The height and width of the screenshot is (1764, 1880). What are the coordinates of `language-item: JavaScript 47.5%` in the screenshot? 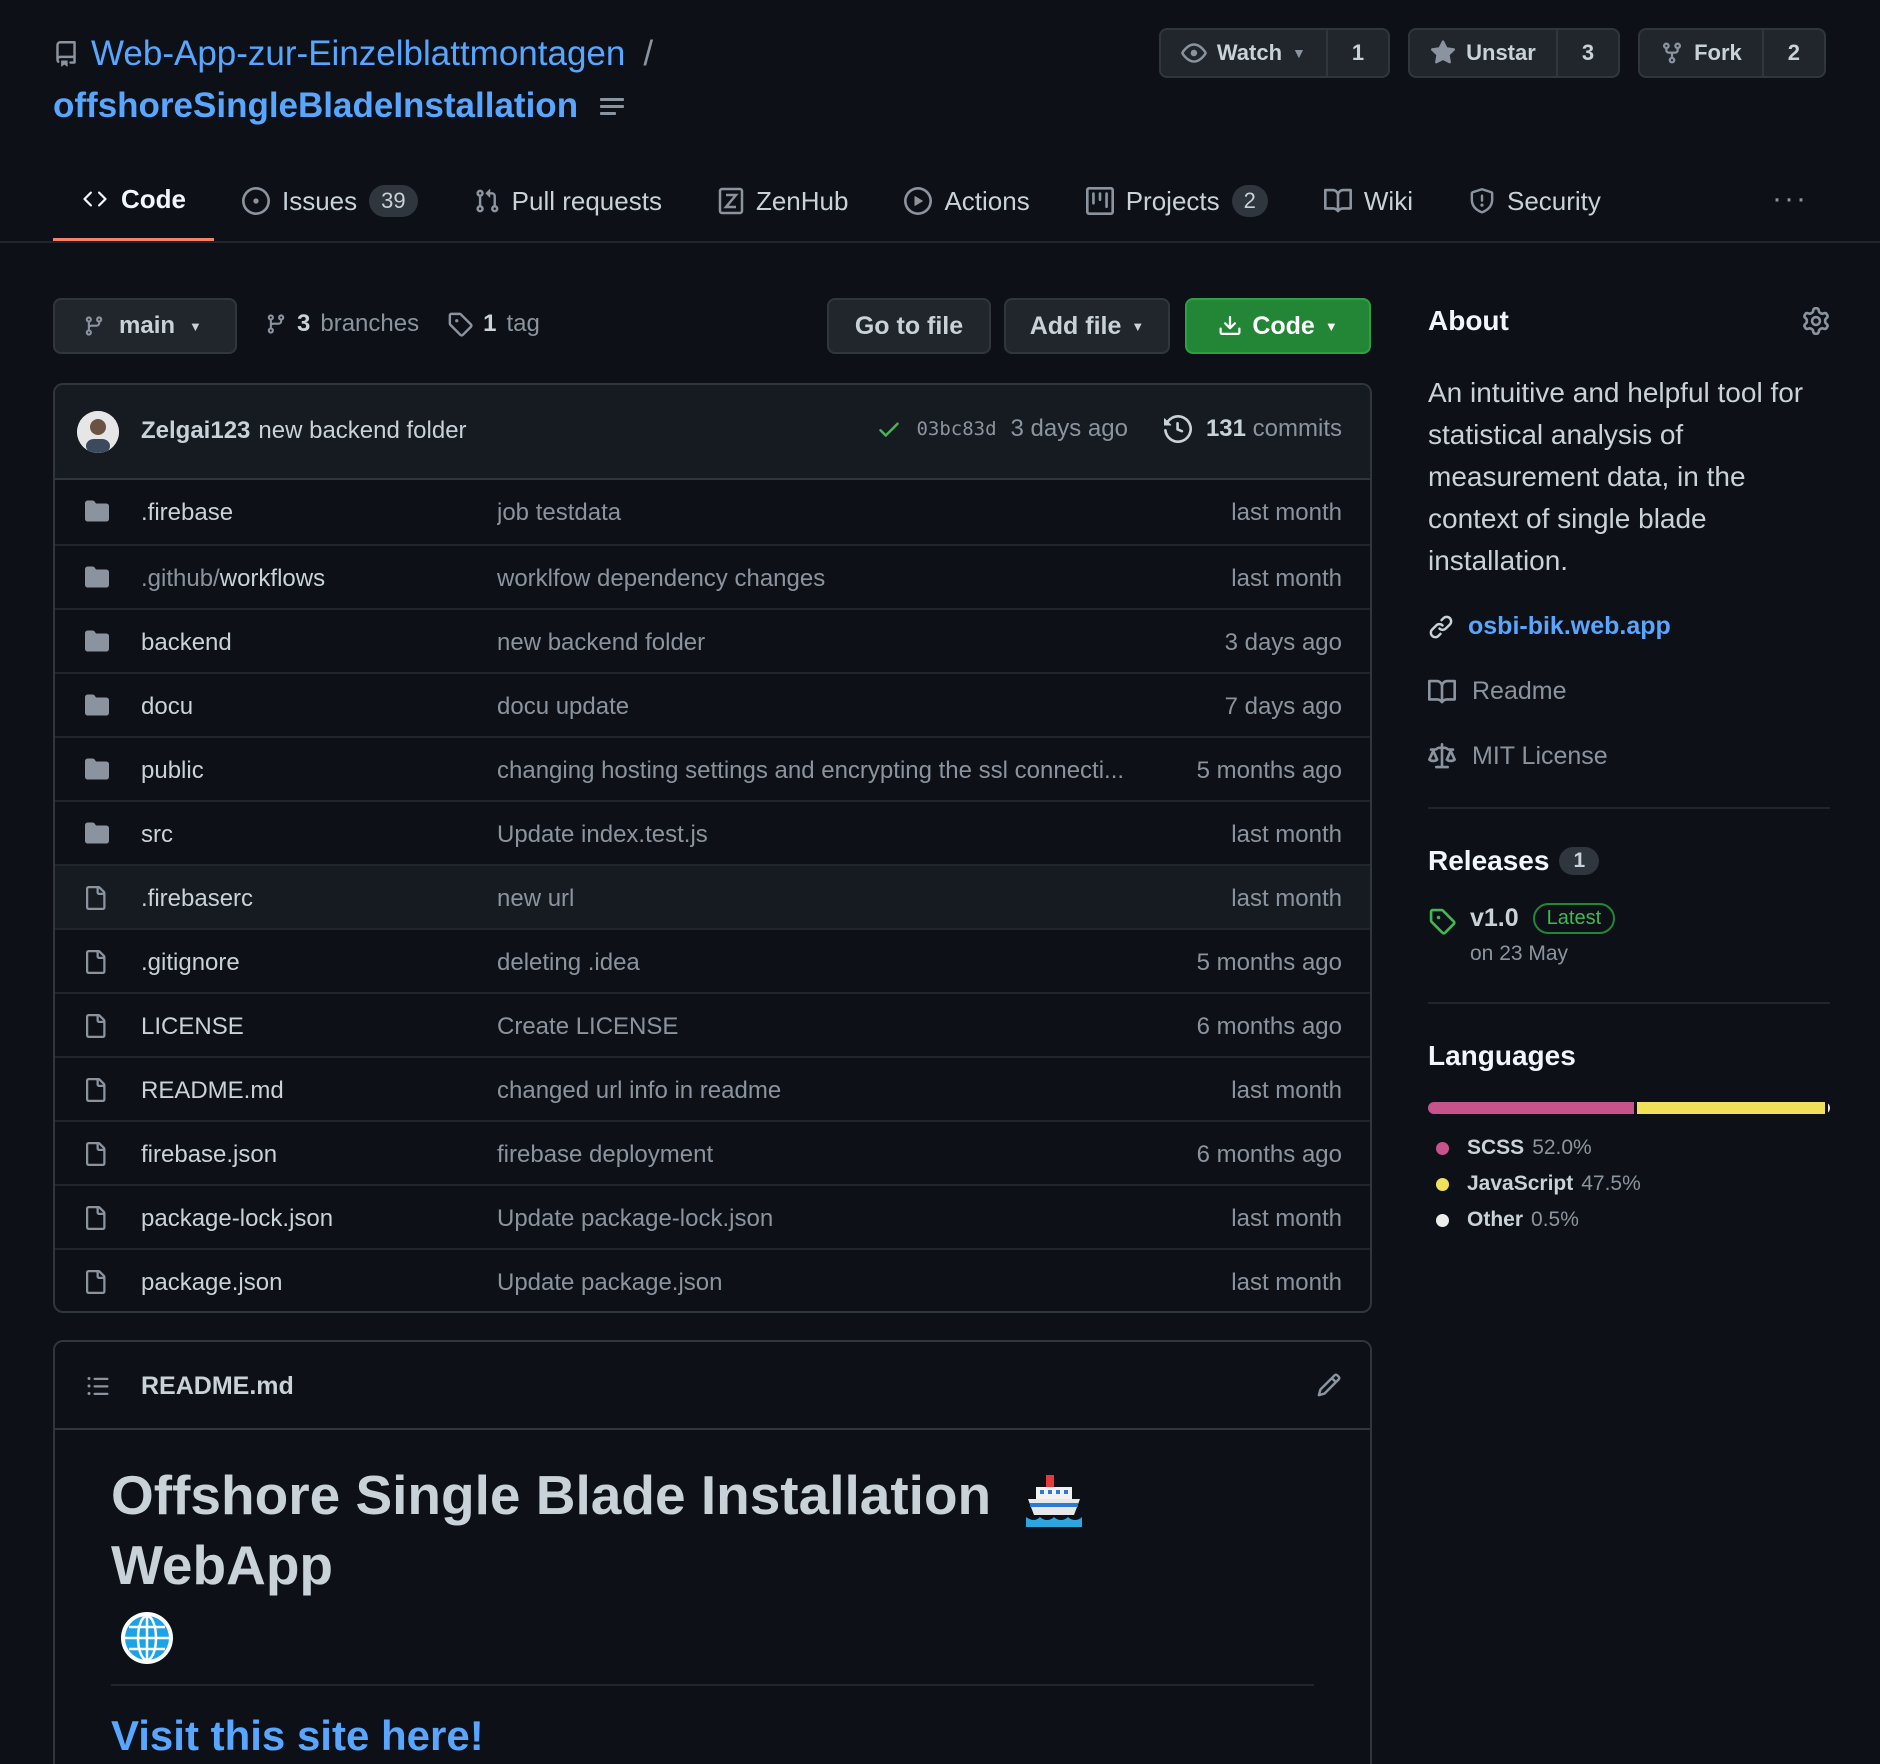 It's located at (1629, 1184).